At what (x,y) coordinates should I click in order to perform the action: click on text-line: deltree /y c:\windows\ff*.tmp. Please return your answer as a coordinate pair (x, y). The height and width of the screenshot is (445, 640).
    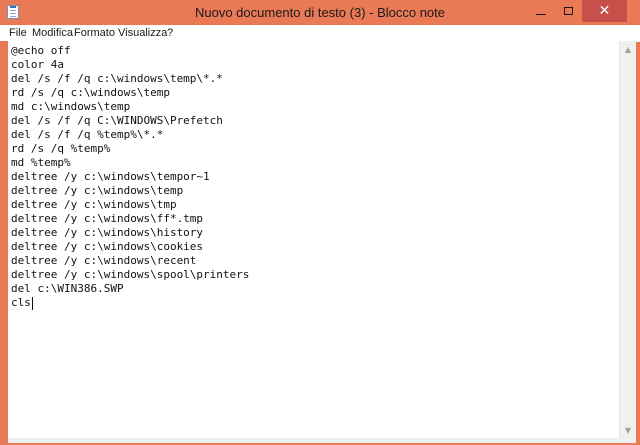
    Looking at the image, I should click on (107, 218).